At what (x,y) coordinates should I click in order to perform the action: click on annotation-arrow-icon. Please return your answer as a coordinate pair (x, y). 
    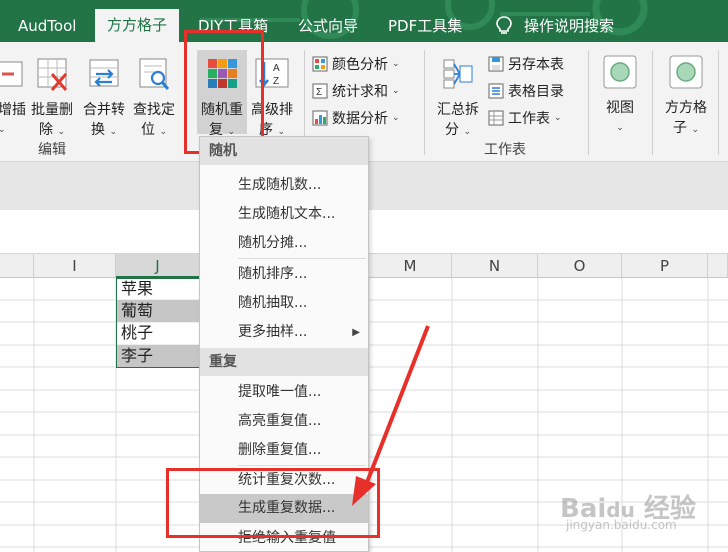
    Looking at the image, I should click on (391, 415).